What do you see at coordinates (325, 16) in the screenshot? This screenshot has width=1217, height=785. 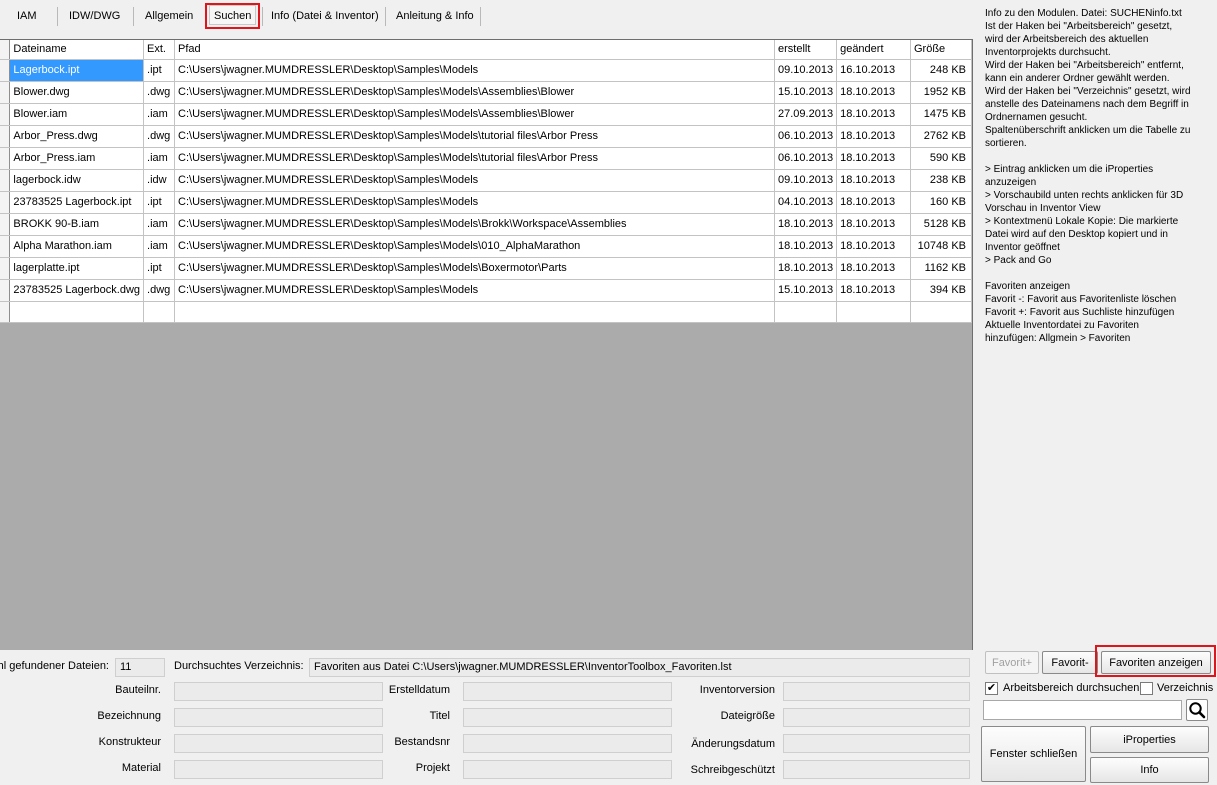 I see `tab-info-datei-inventor: Info (Datei & Inventor)` at bounding box center [325, 16].